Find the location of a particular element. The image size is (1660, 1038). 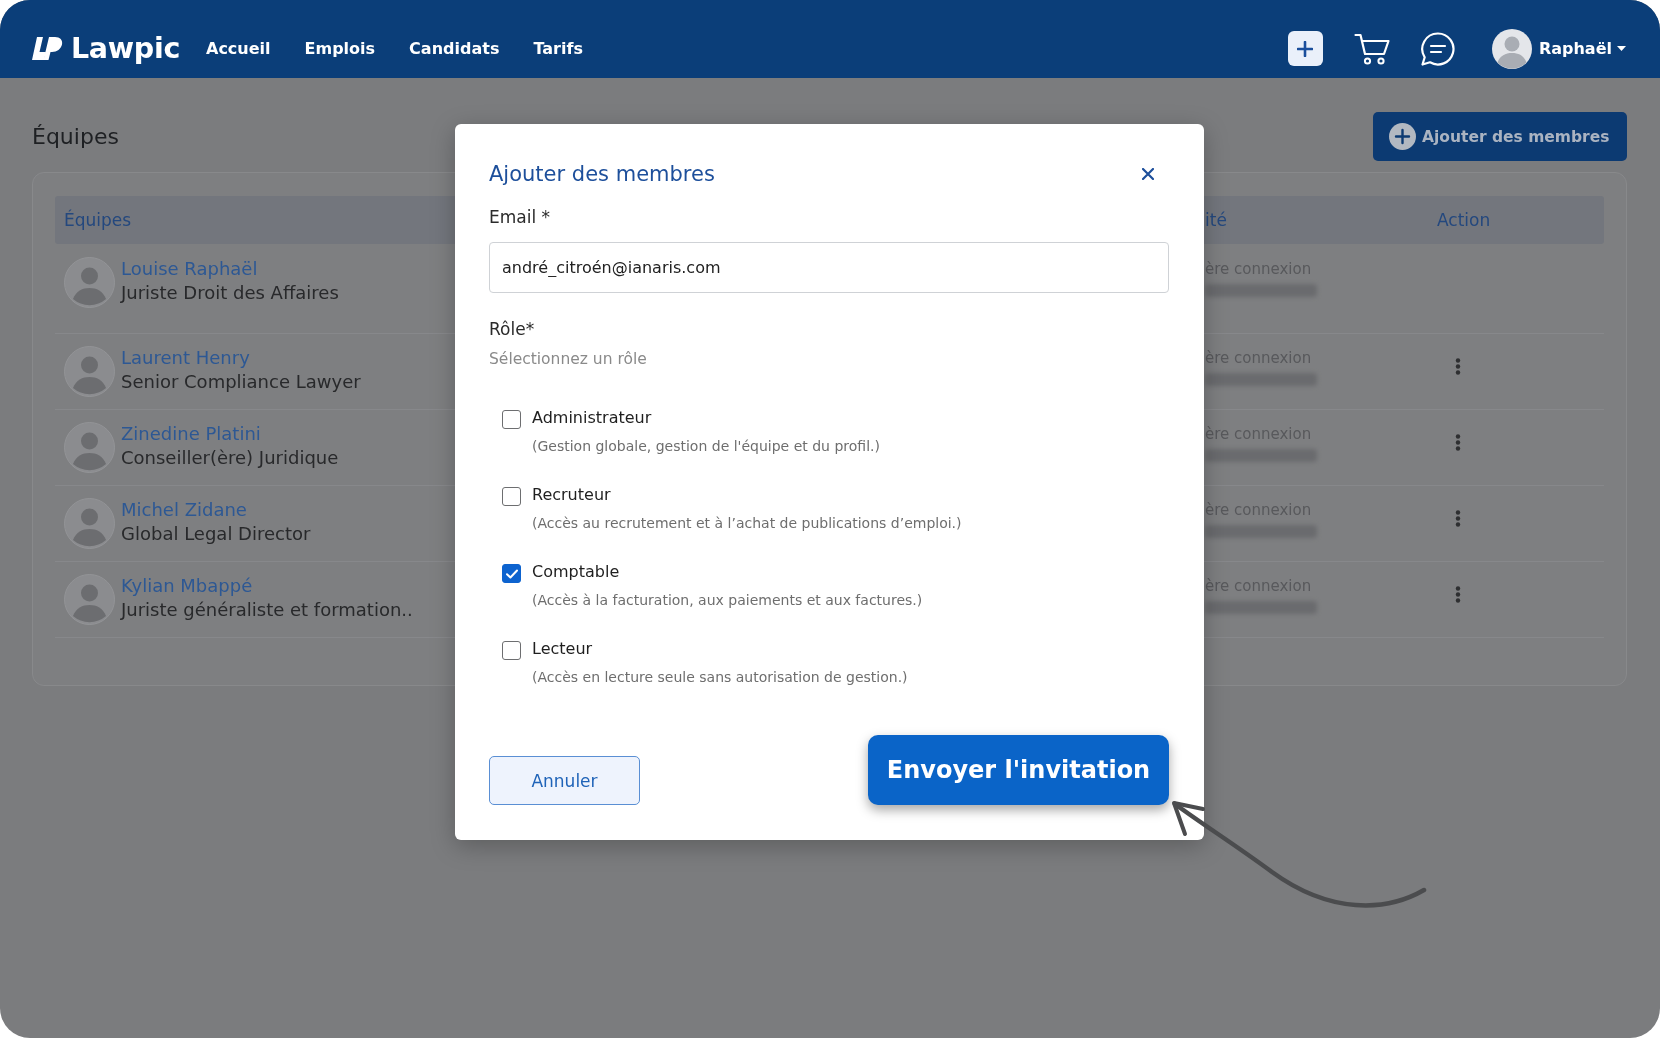

close-icon is located at coordinates (1148, 174).